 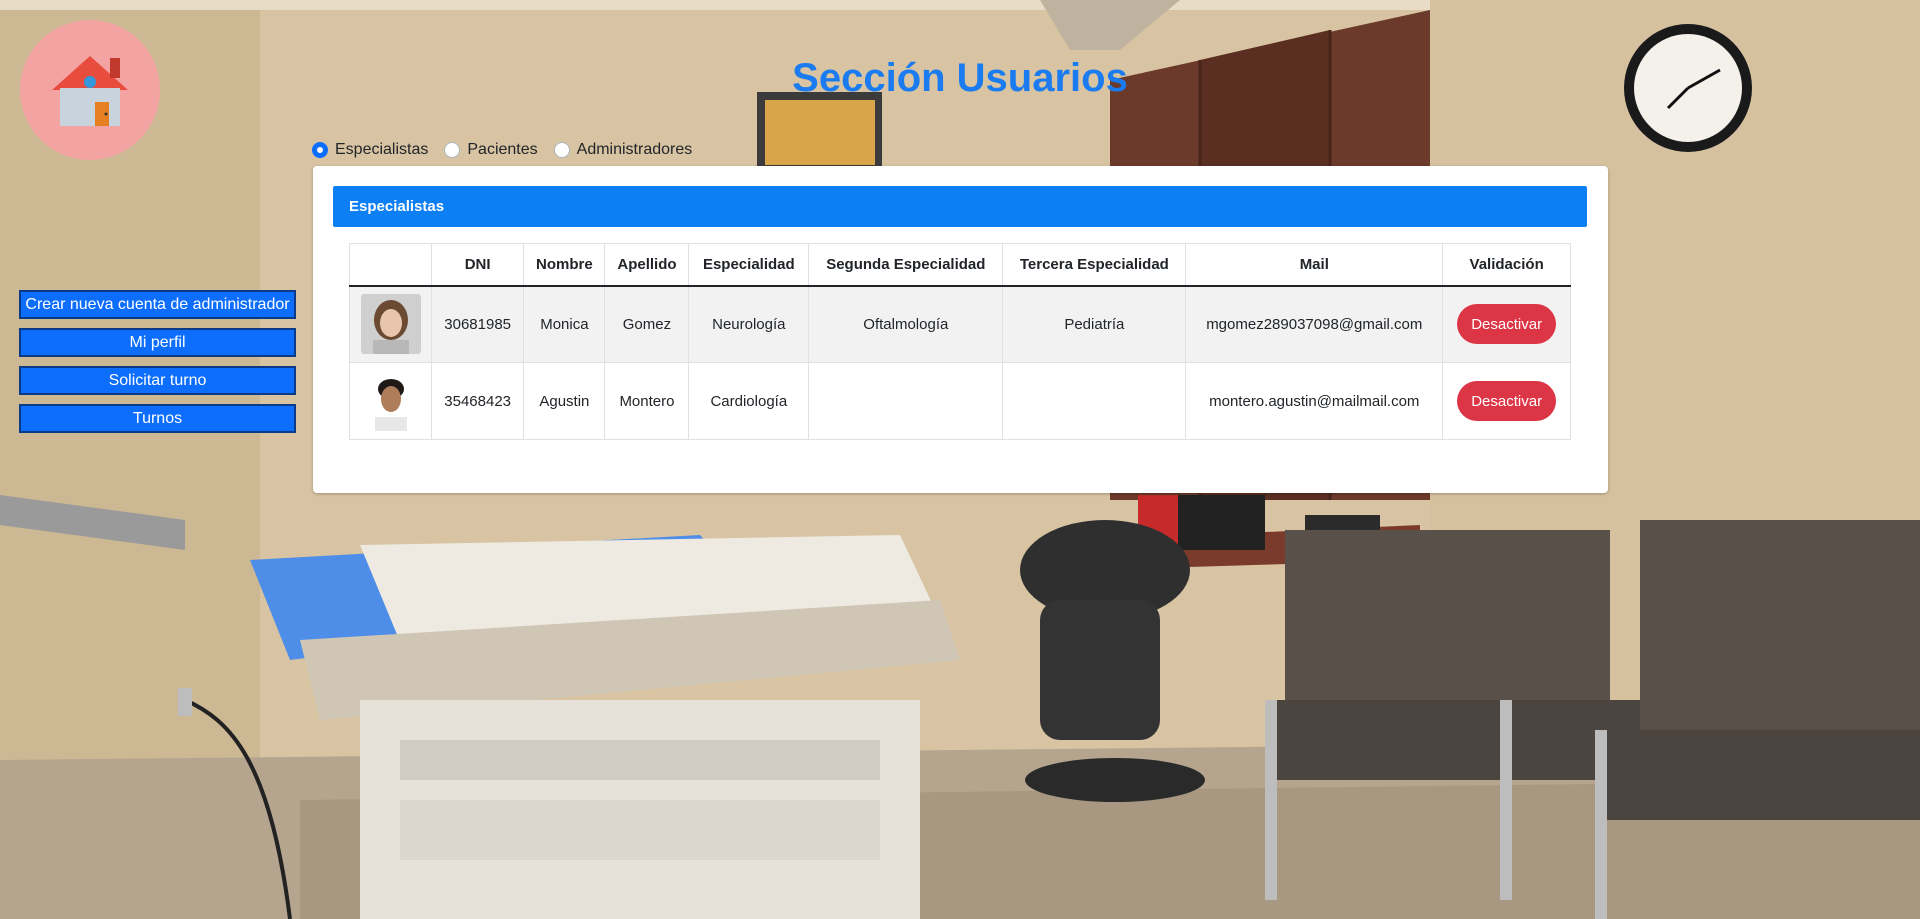 What do you see at coordinates (634, 149) in the screenshot?
I see `radio-label: Administradores` at bounding box center [634, 149].